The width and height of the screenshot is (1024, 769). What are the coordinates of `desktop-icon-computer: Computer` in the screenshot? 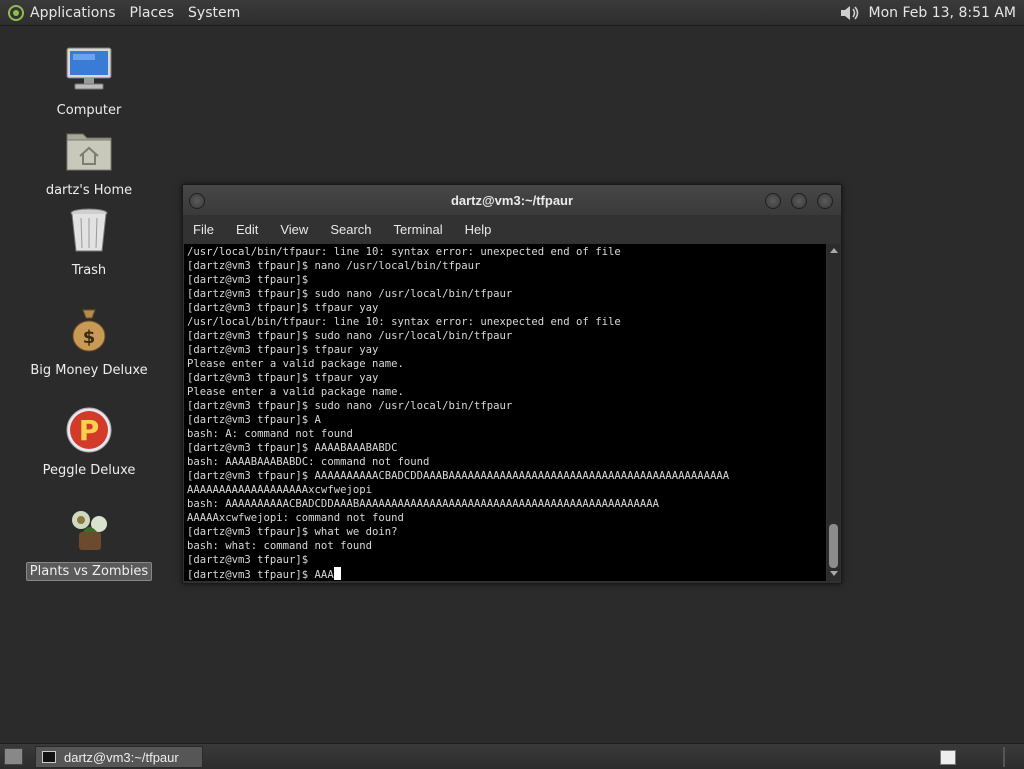 It's located at (89, 82).